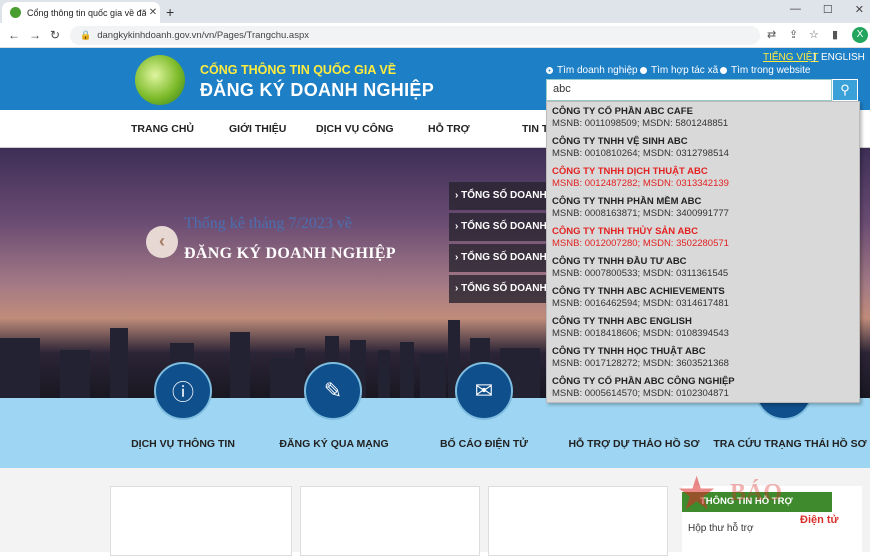 This screenshot has width=870, height=556. Describe the element at coordinates (549, 70) in the screenshot. I see `radio-selected-icon` at that location.